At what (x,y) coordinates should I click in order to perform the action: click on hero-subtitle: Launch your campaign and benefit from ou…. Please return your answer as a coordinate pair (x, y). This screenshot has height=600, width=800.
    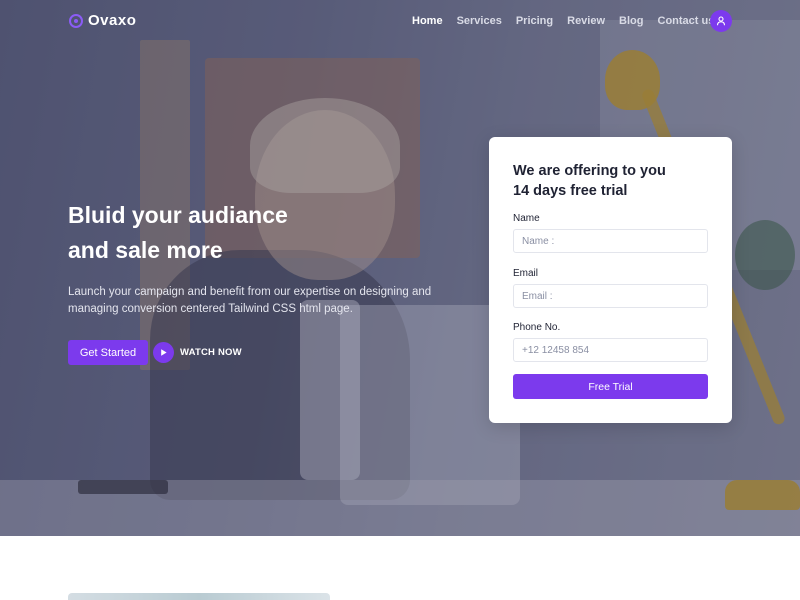
    Looking at the image, I should click on (258, 301).